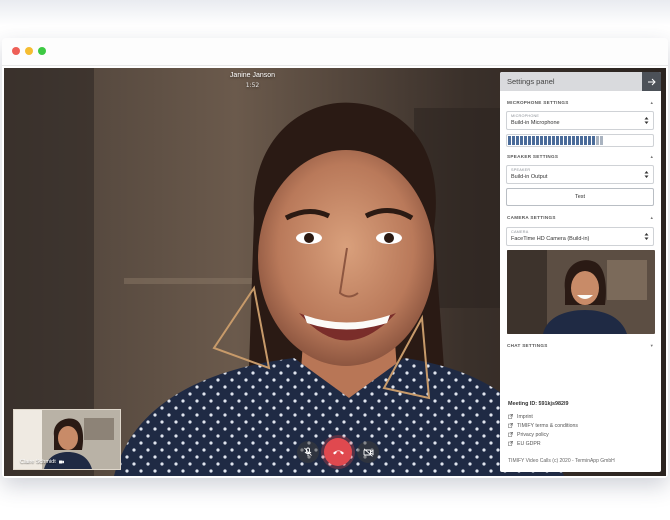 The width and height of the screenshot is (670, 520). Describe the element at coordinates (651, 345) in the screenshot. I see `chevron-down-icon: ▼` at that location.